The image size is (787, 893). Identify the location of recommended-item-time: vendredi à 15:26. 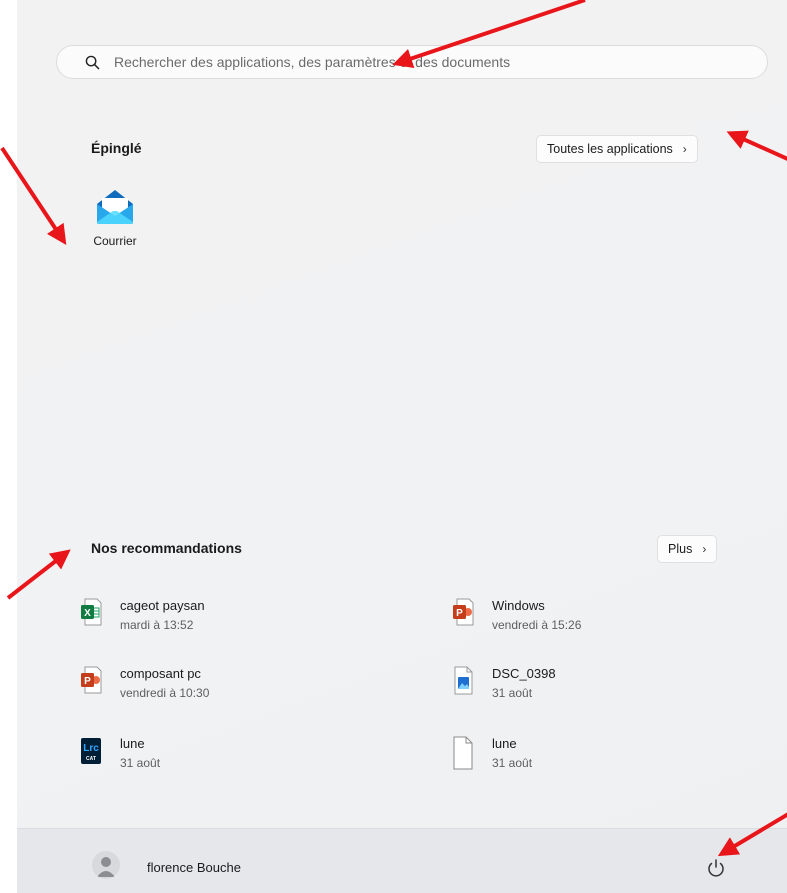
(537, 625).